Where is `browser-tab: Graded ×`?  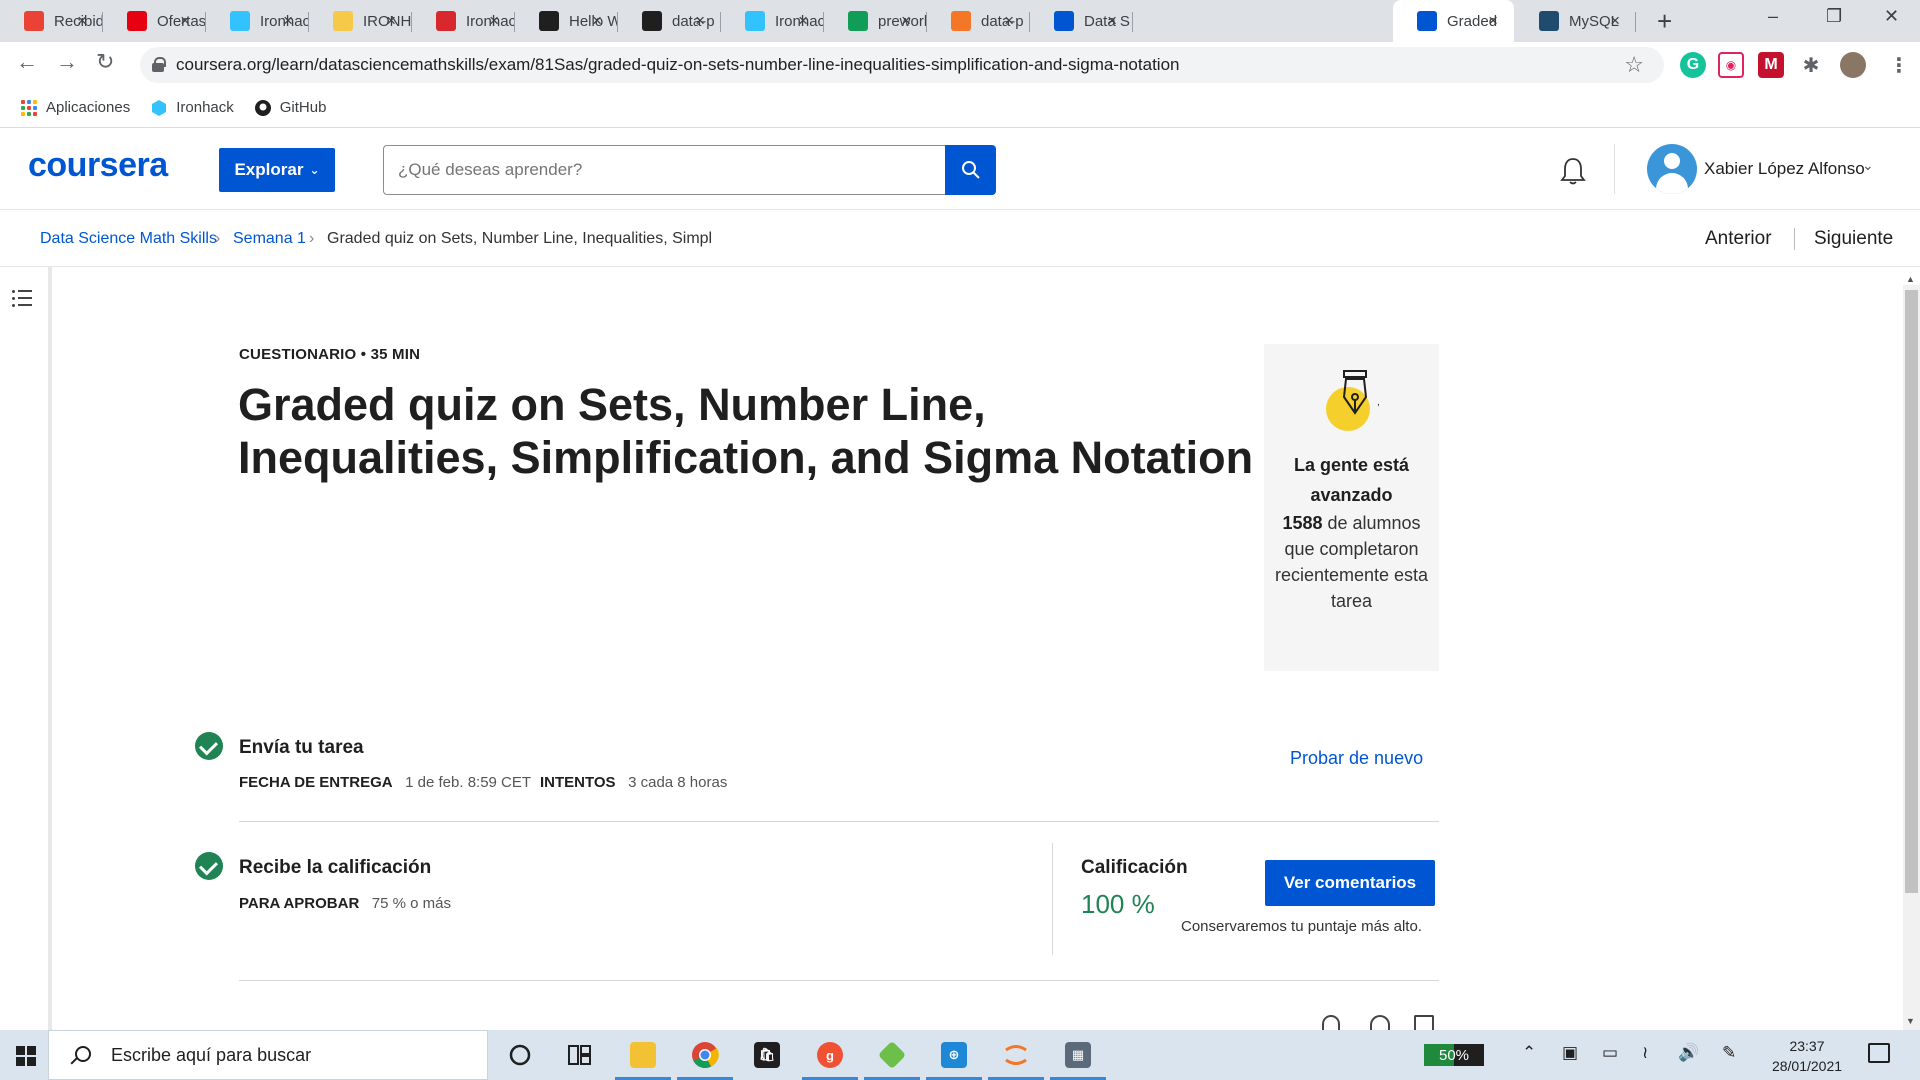 browser-tab: Graded × is located at coordinates (1453, 21).